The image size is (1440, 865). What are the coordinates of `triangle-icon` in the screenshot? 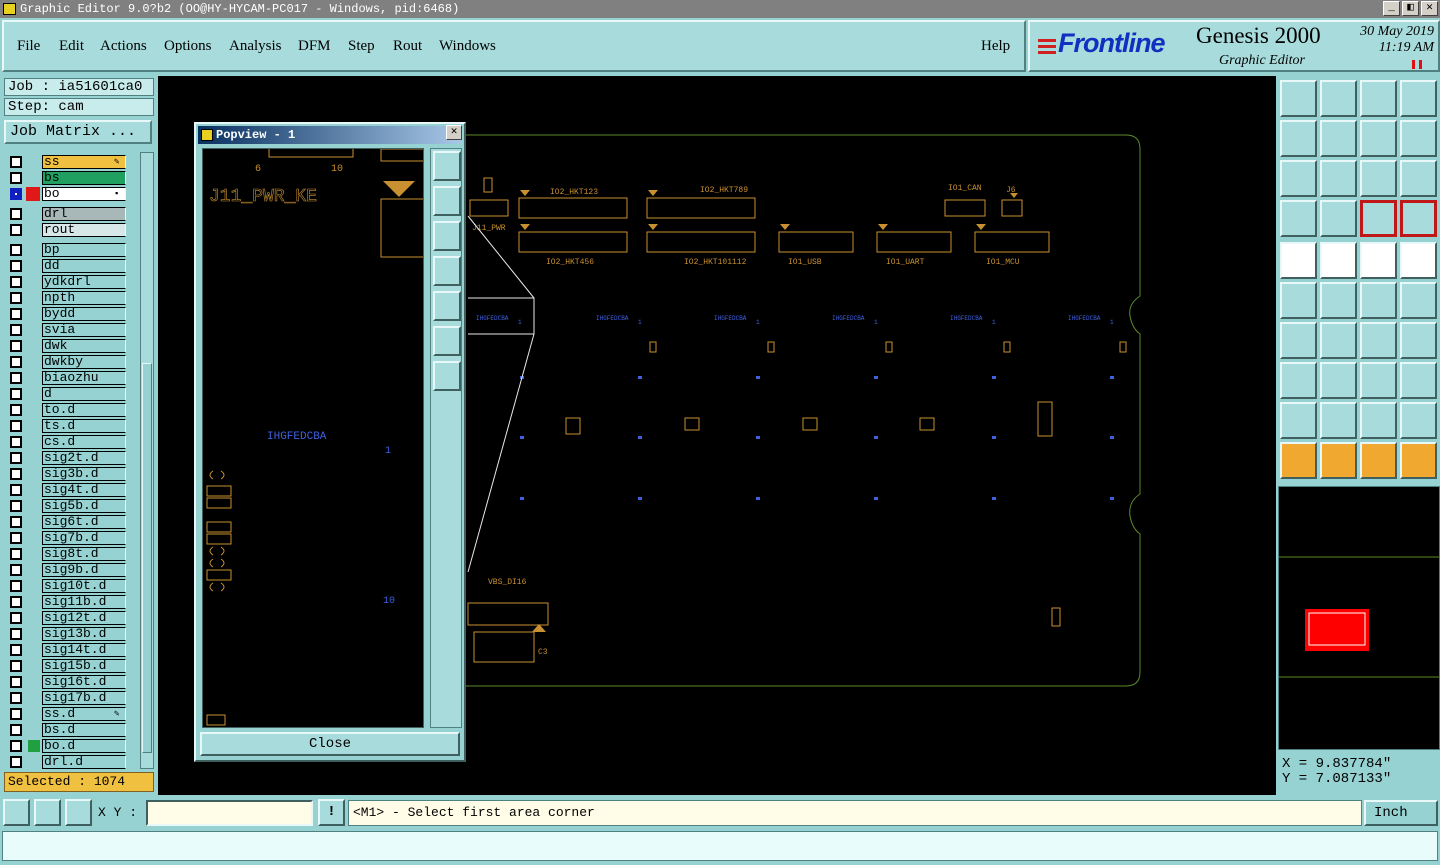 It's located at (1298, 420).